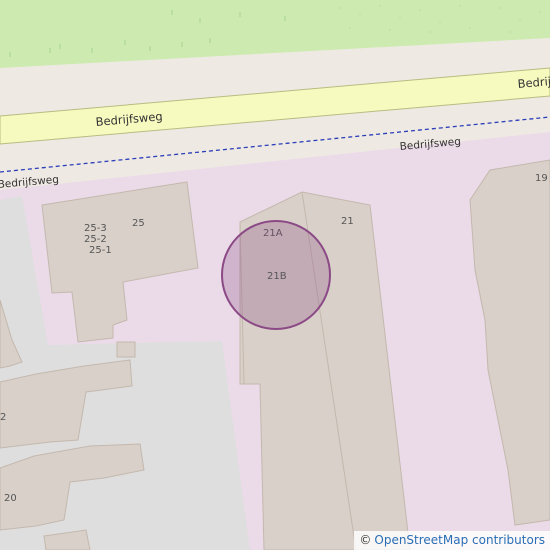 The height and width of the screenshot is (550, 550). What do you see at coordinates (541, 178) in the screenshot?
I see `house-number-19: 19` at bounding box center [541, 178].